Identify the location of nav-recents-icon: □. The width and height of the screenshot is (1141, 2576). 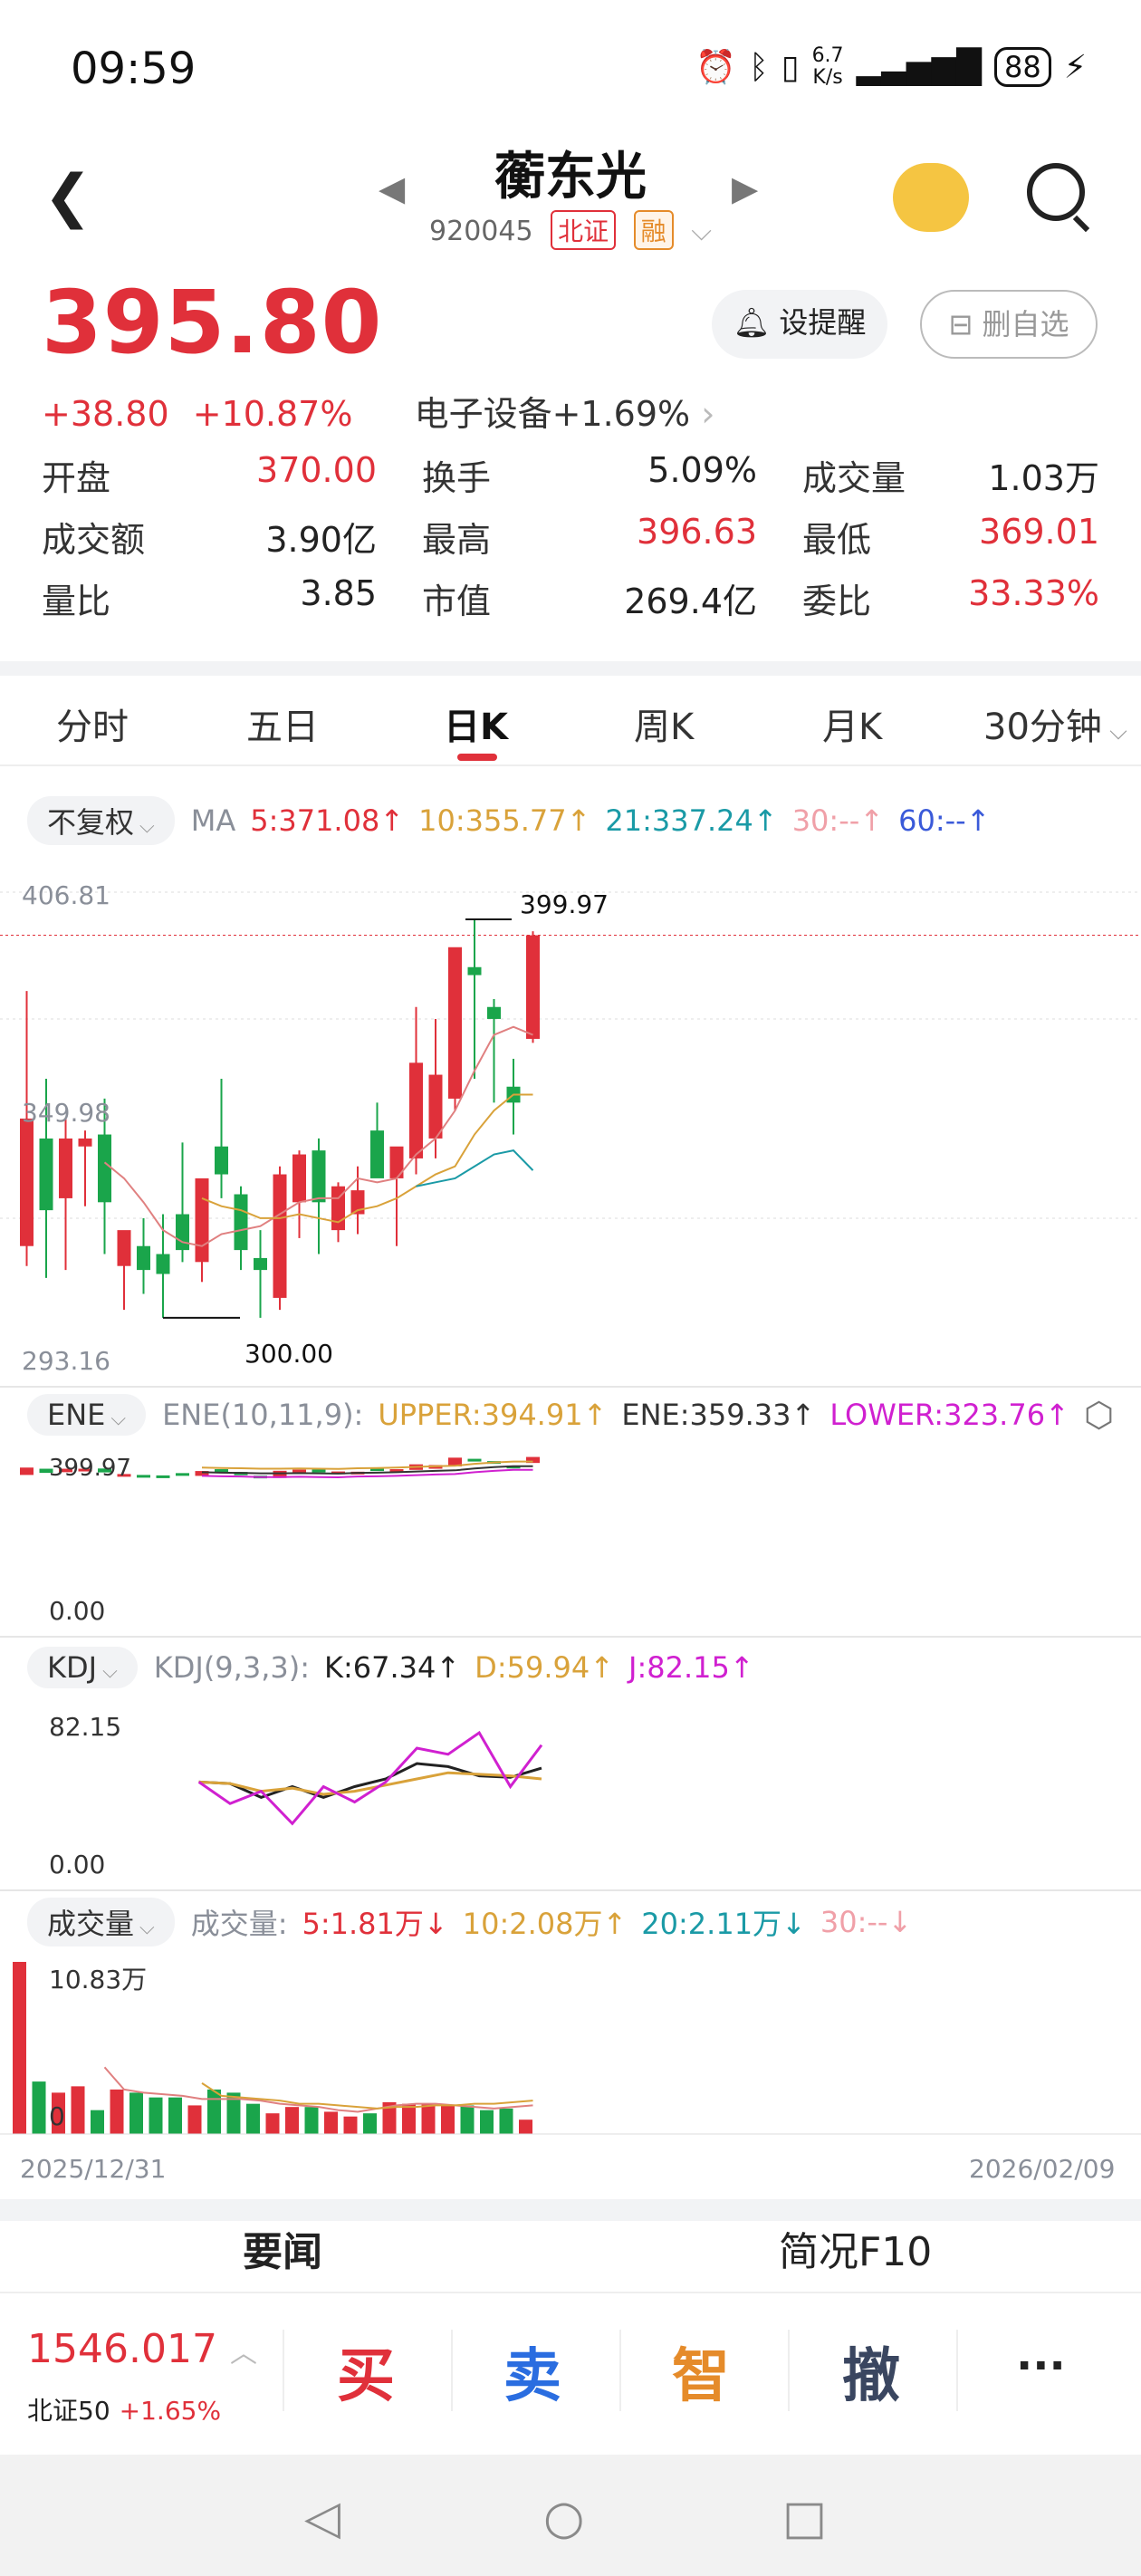
(805, 2518).